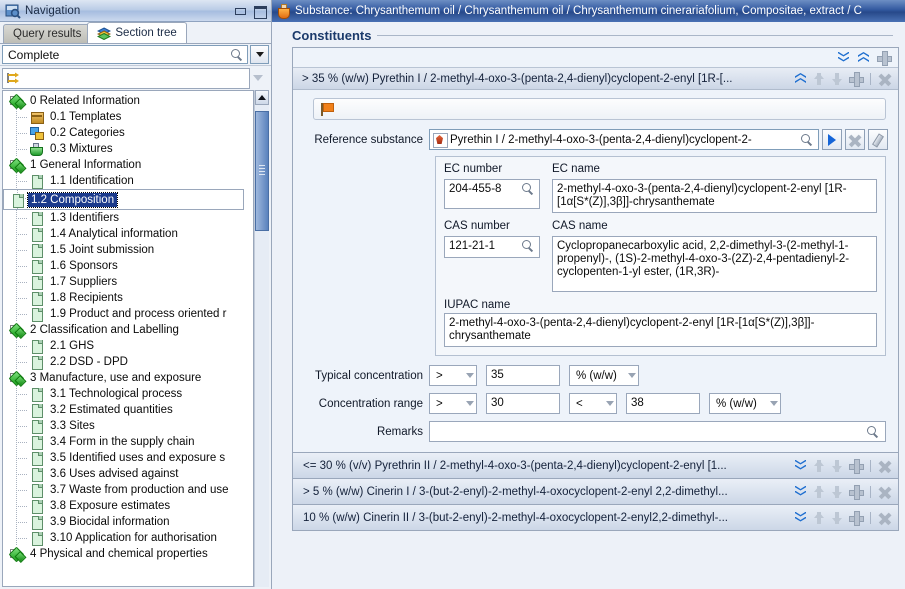  I want to click on tree-item: 2.1 GHS, so click(128, 346).